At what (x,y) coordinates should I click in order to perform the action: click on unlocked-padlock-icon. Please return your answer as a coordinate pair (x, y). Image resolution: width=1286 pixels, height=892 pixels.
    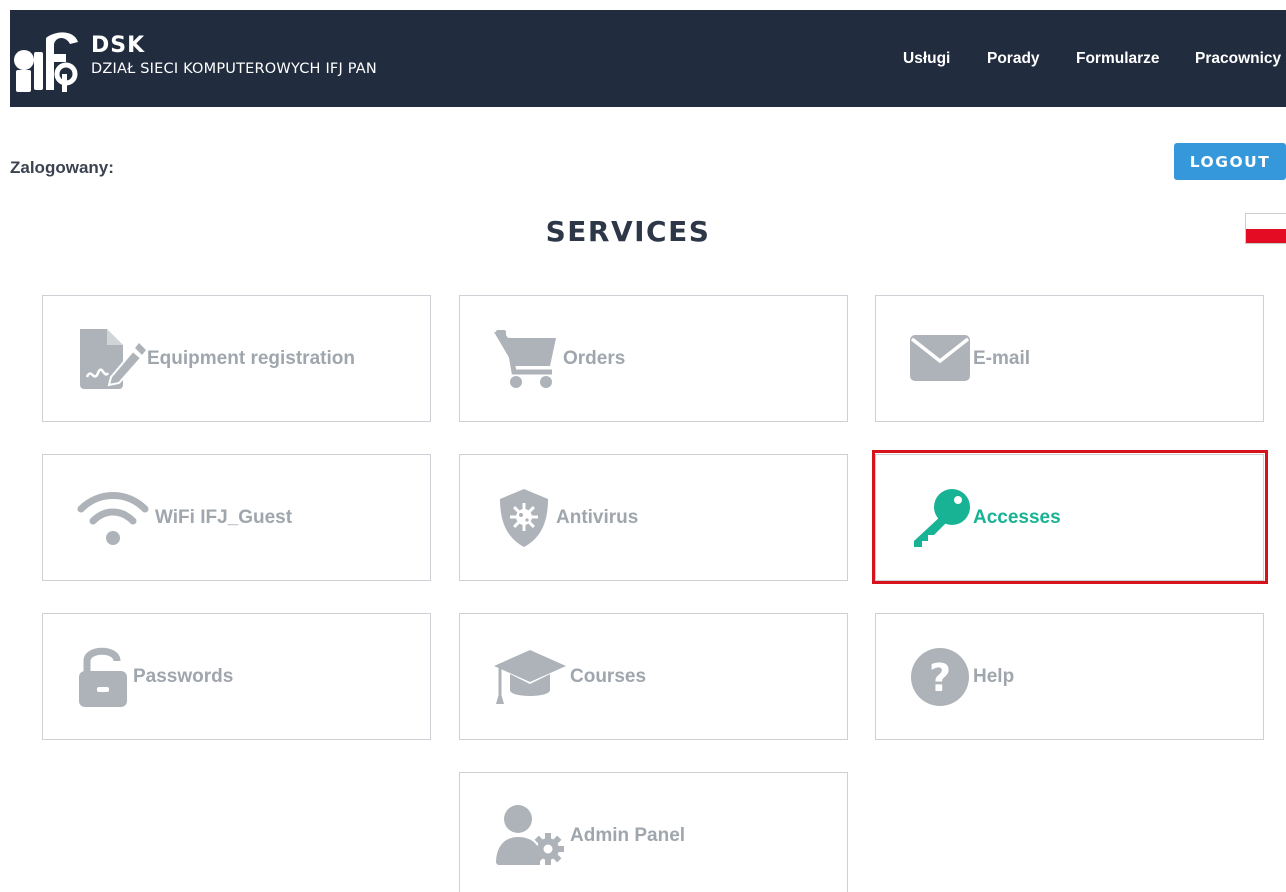
    Looking at the image, I should click on (103, 677).